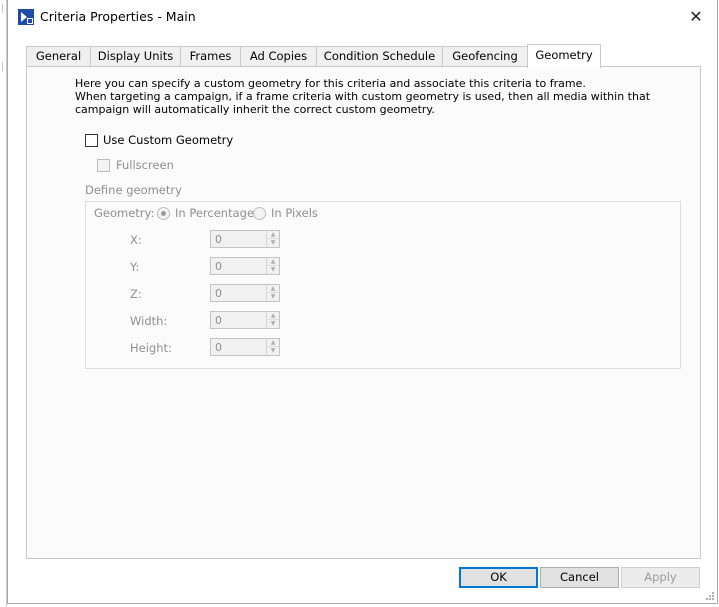  Describe the element at coordinates (245, 266) in the screenshot. I see `y-stepper: 0 ▲ ▼` at that location.